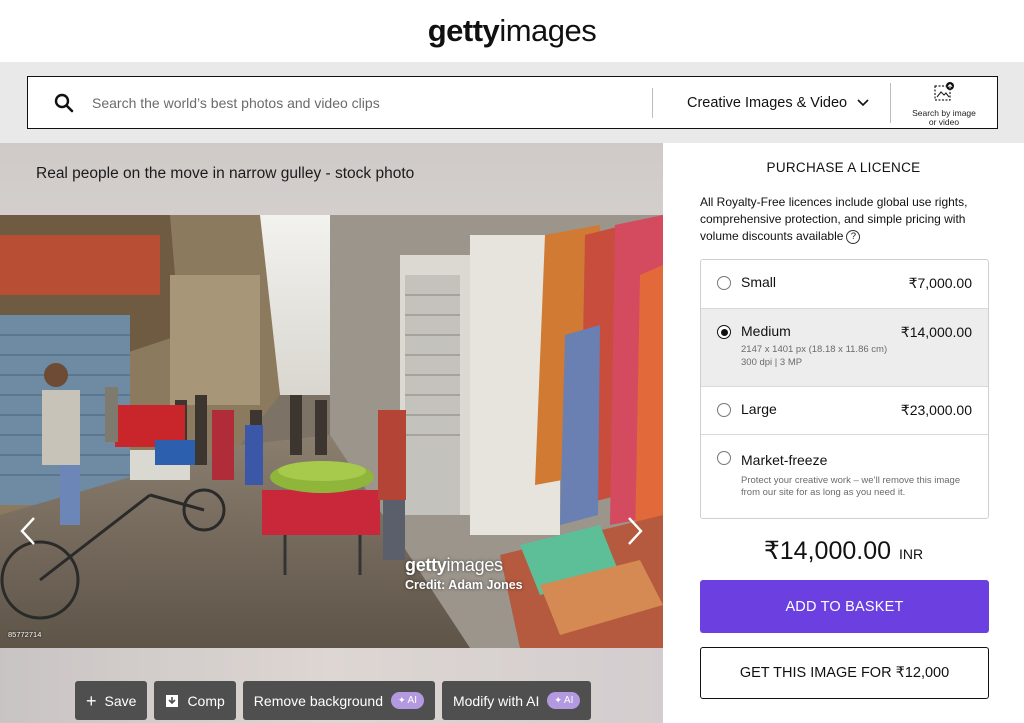 The image size is (1024, 723). Describe the element at coordinates (814, 349) in the screenshot. I see `licence-dimensions: 2147 x 1401 px (18.18 x 11.86 cm)` at that location.